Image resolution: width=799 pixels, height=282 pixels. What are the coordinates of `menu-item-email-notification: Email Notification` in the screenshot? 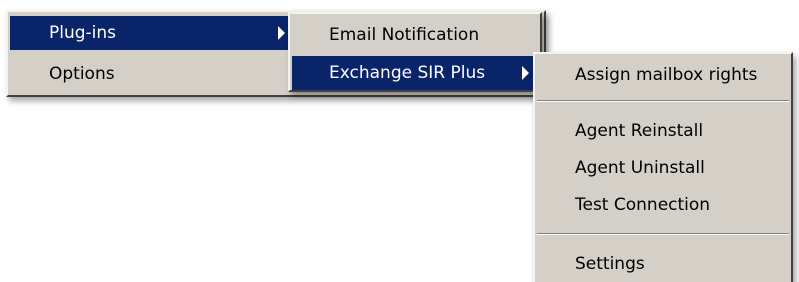 It's located at (415, 35).